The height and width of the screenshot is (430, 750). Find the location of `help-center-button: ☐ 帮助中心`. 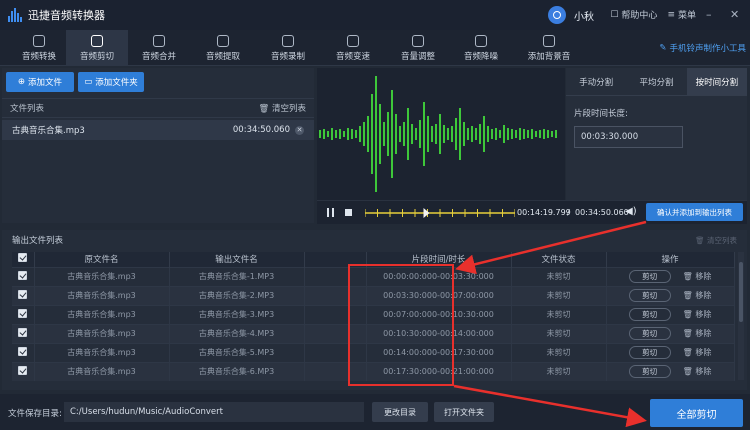

help-center-button: ☐ 帮助中心 is located at coordinates (634, 15).